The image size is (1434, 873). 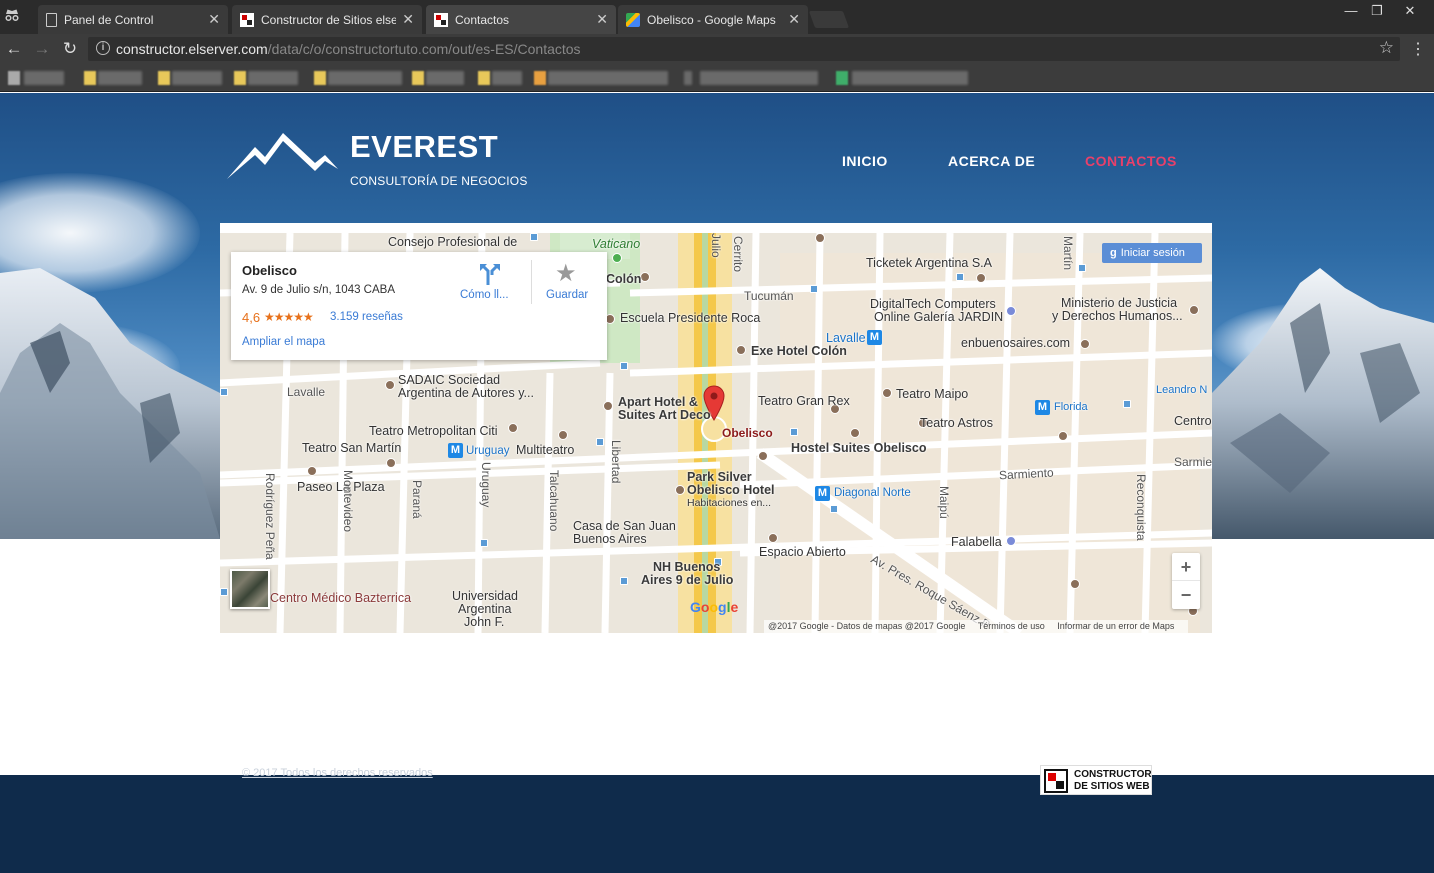 What do you see at coordinates (1096, 780) in the screenshot?
I see `constructor-badge: CONSTRUCTOR DE SITIOS WEB` at bounding box center [1096, 780].